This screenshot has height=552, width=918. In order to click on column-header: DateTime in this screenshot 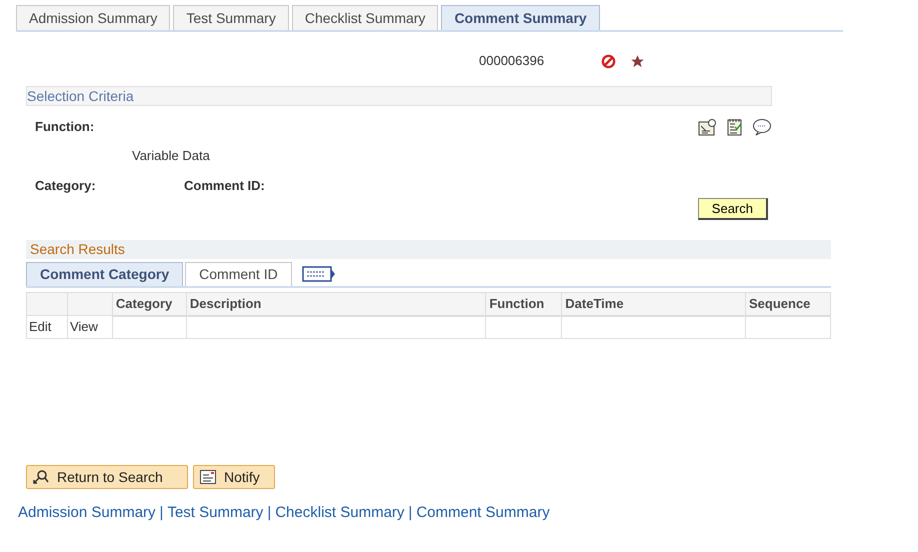, I will do `click(654, 304)`.